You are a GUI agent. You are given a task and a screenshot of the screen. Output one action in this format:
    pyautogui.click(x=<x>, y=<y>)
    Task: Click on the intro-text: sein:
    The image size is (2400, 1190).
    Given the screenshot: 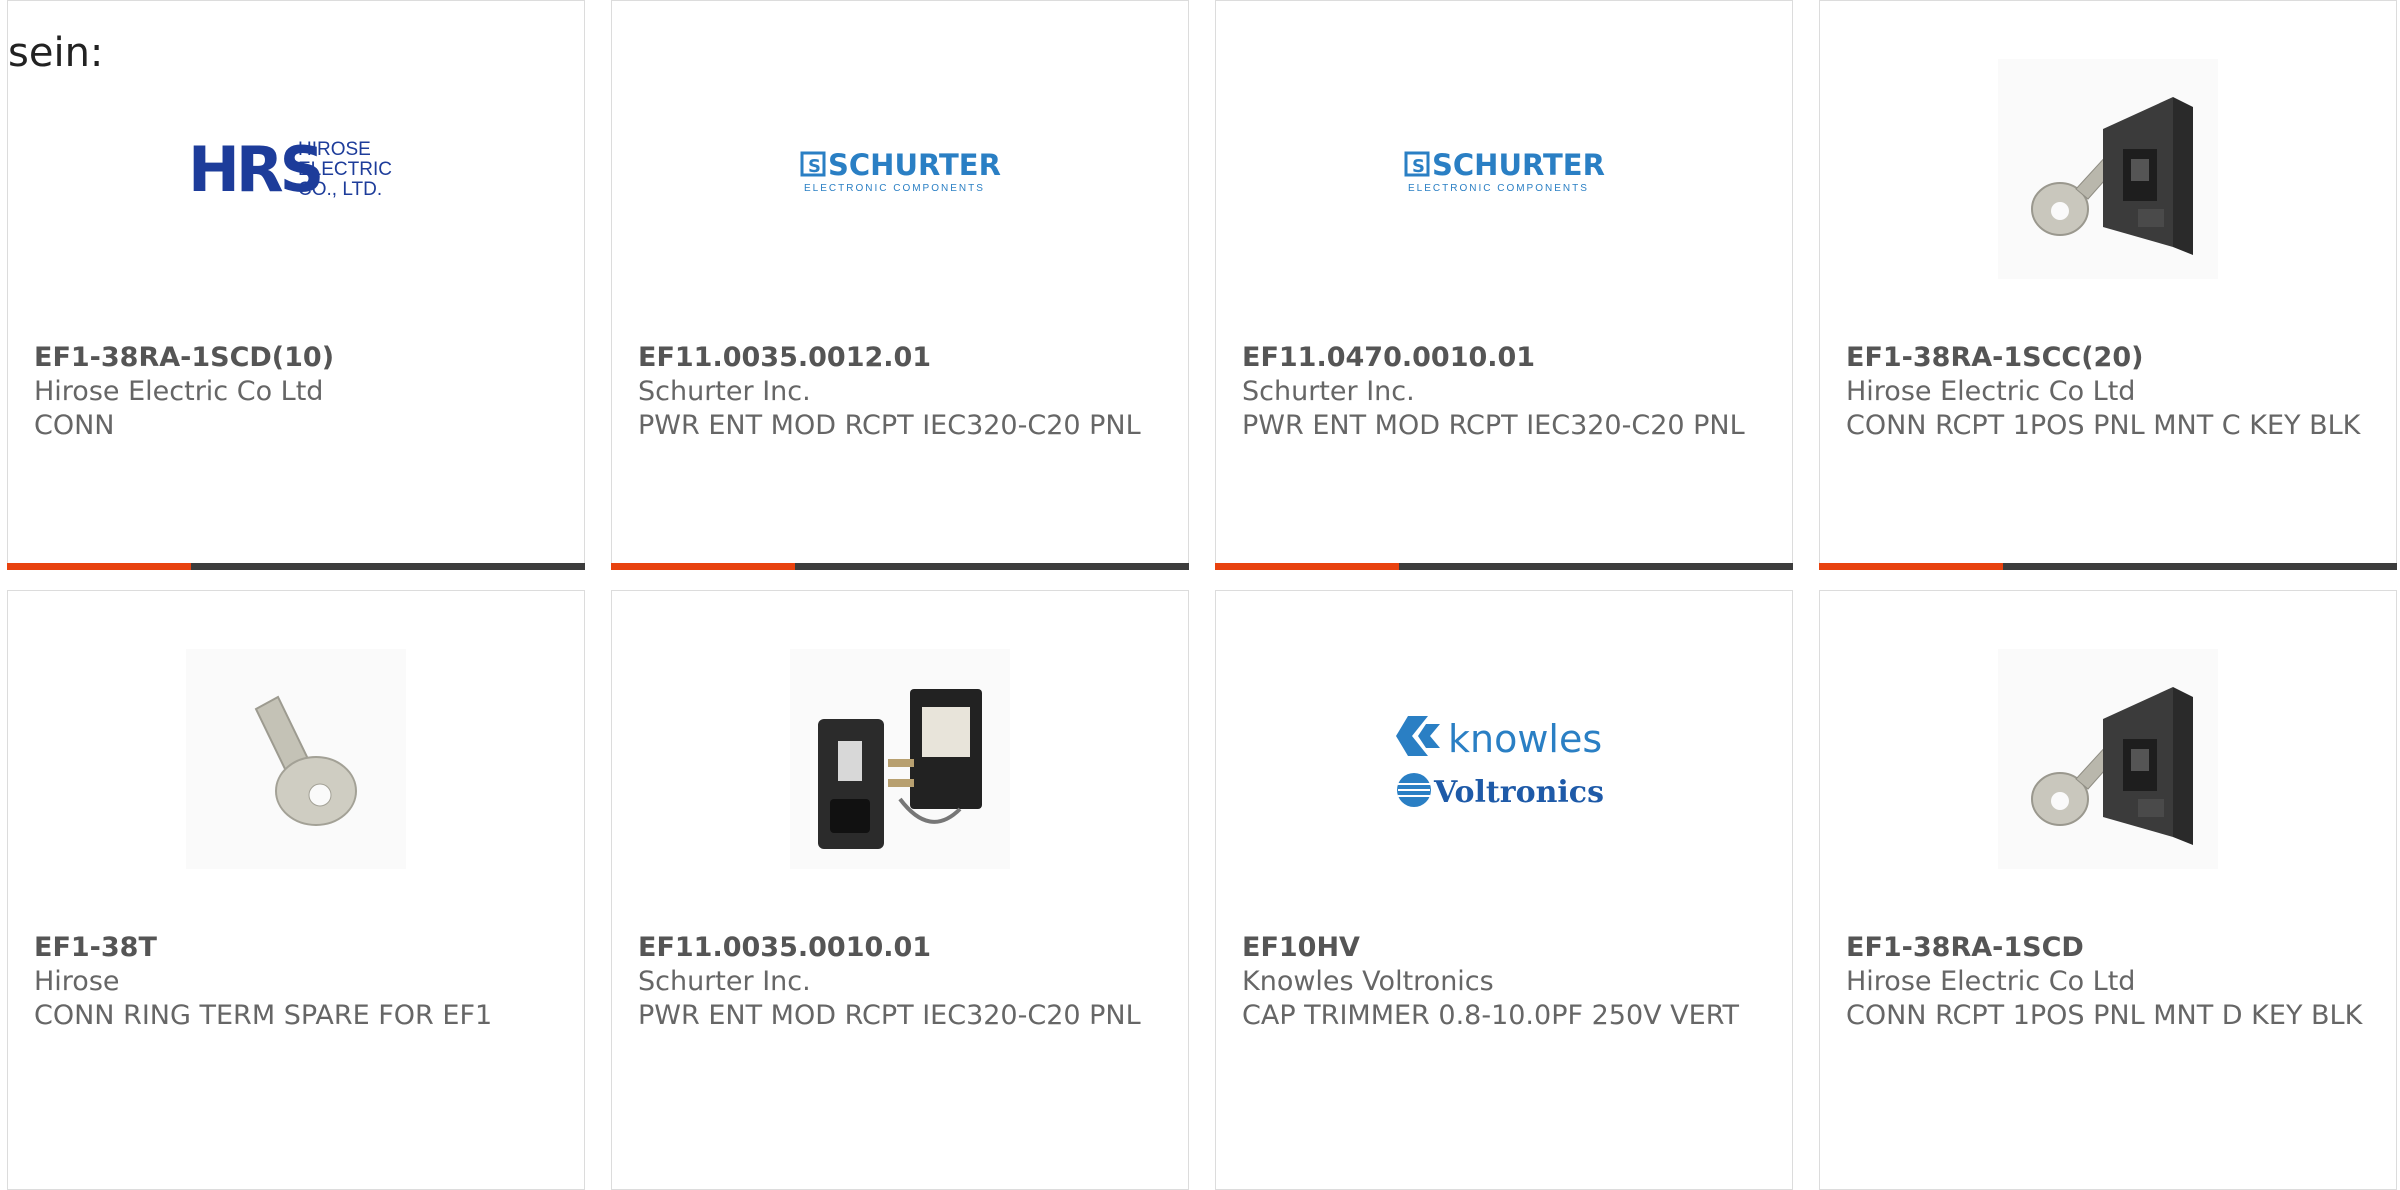 What is the action you would take?
    pyautogui.click(x=56, y=53)
    